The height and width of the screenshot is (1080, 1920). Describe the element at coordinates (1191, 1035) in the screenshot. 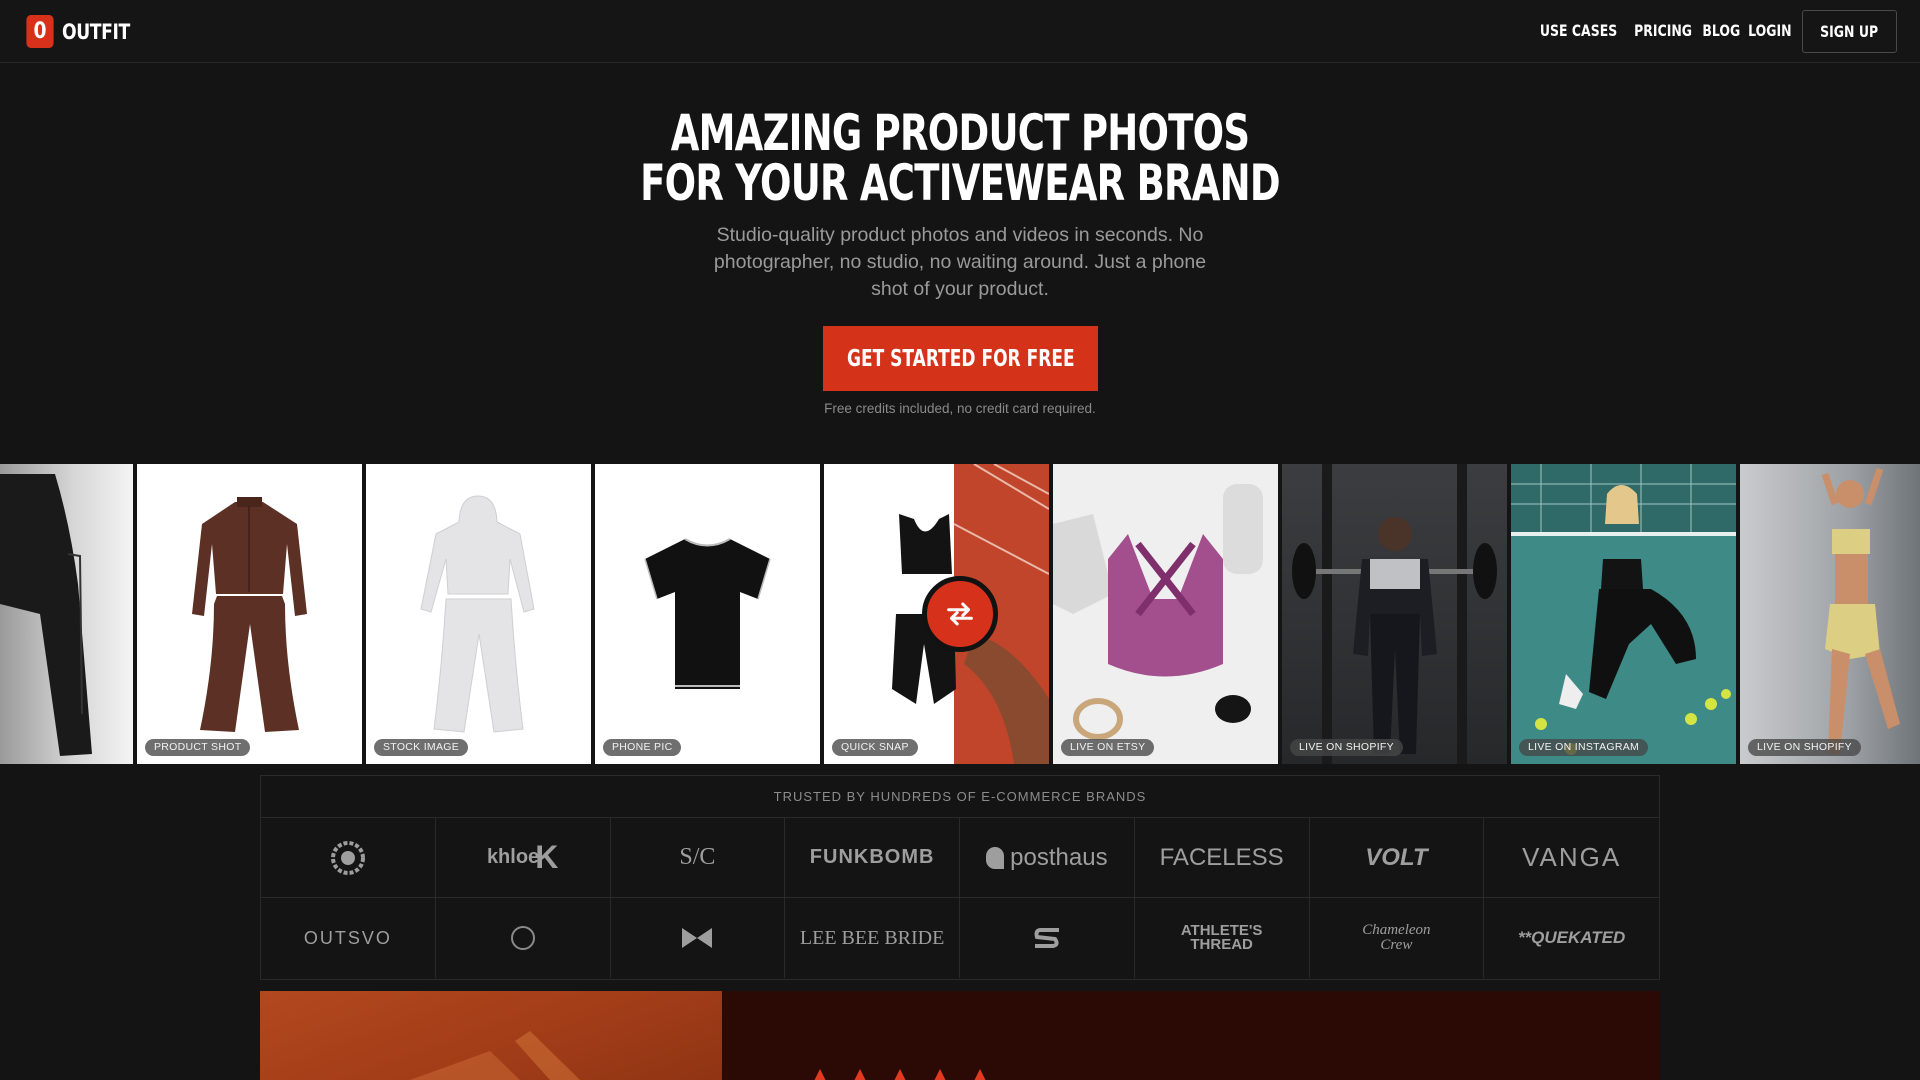

I see `rating-panel` at that location.